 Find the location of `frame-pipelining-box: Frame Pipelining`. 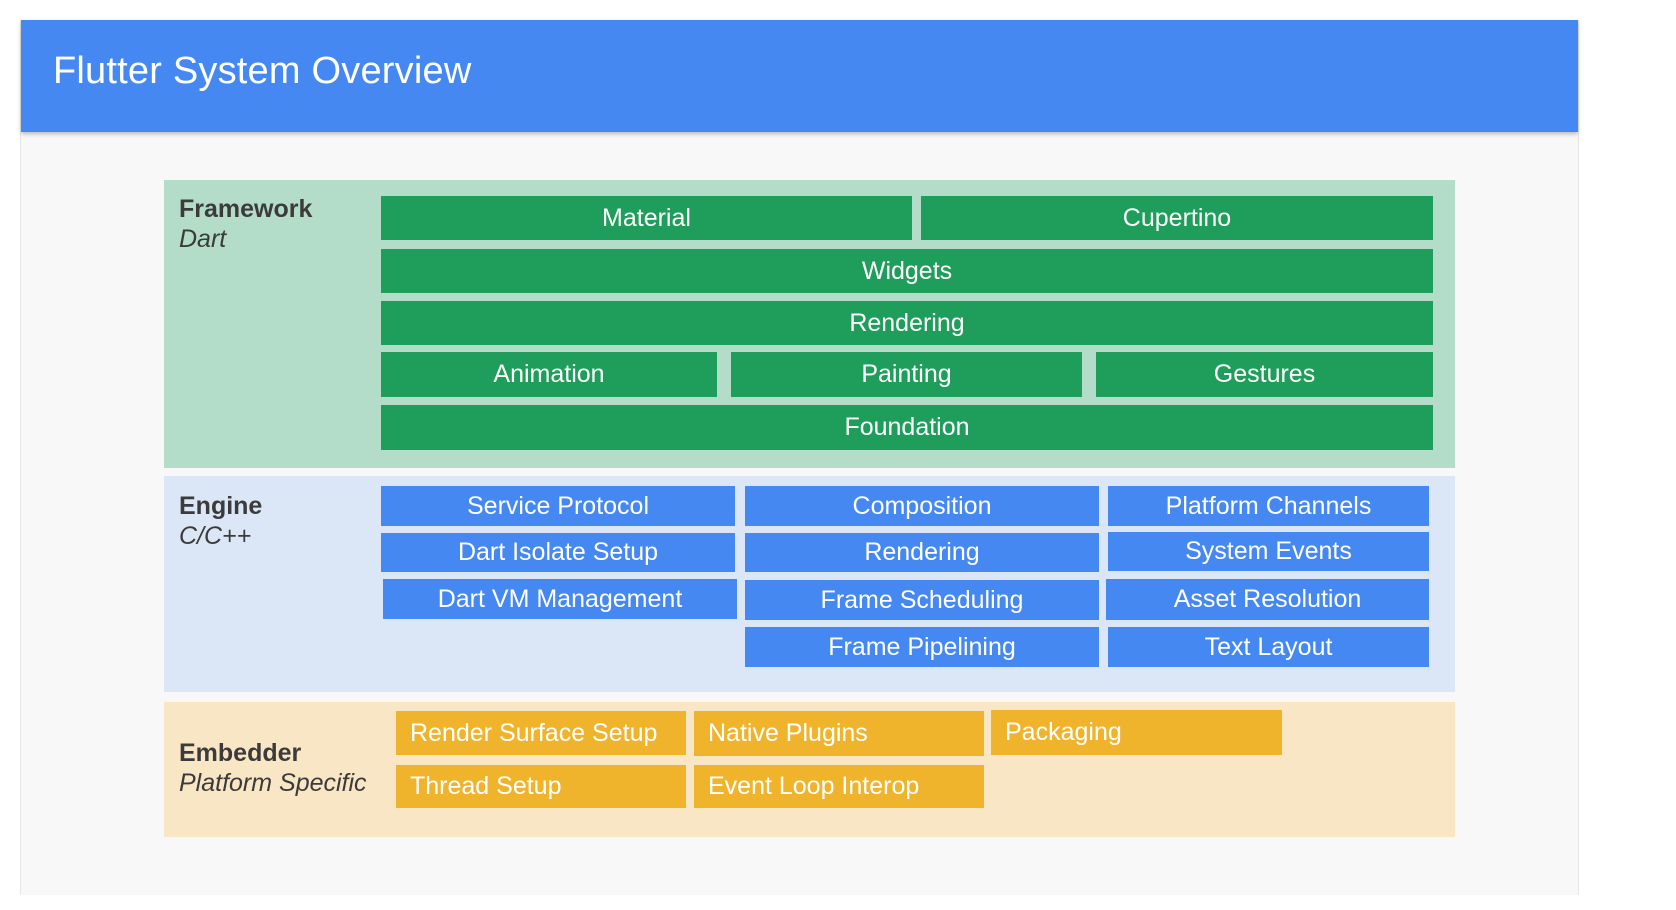

frame-pipelining-box: Frame Pipelining is located at coordinates (922, 647).